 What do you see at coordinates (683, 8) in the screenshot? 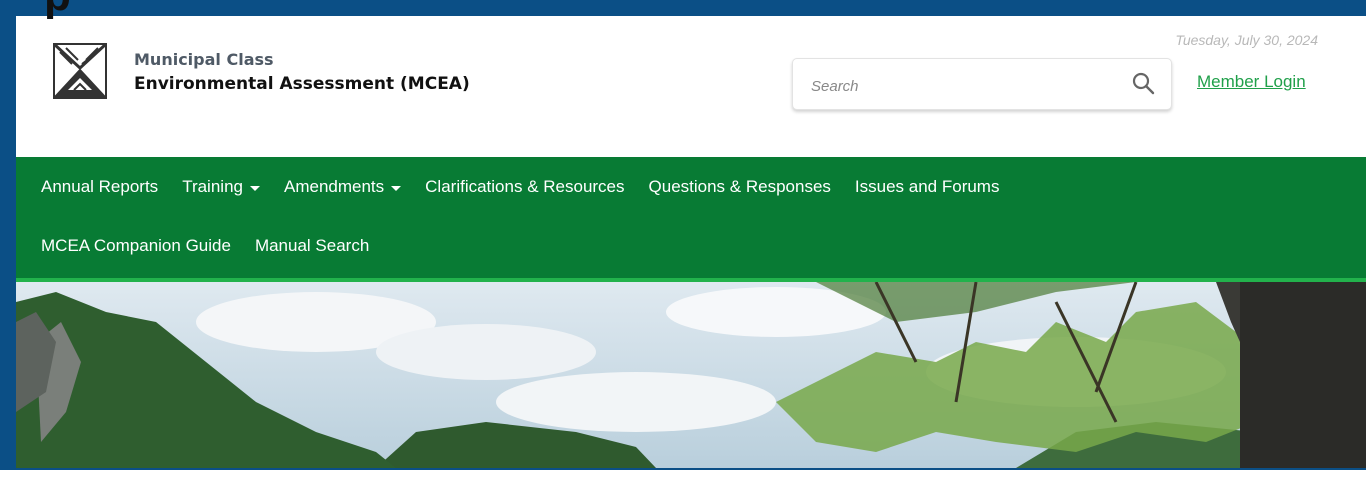
I see `frame-border-top` at bounding box center [683, 8].